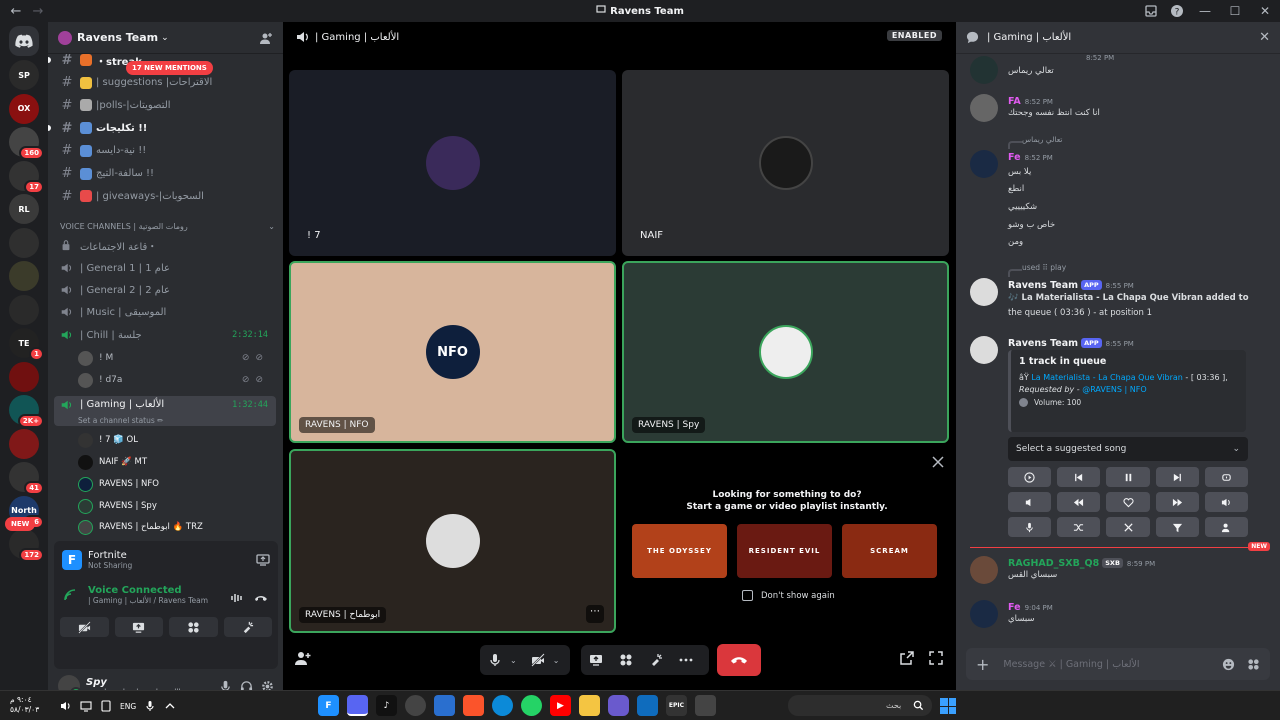 The height and width of the screenshot is (720, 1280). Describe the element at coordinates (237, 598) in the screenshot. I see `noise-suppression-icon` at that location.